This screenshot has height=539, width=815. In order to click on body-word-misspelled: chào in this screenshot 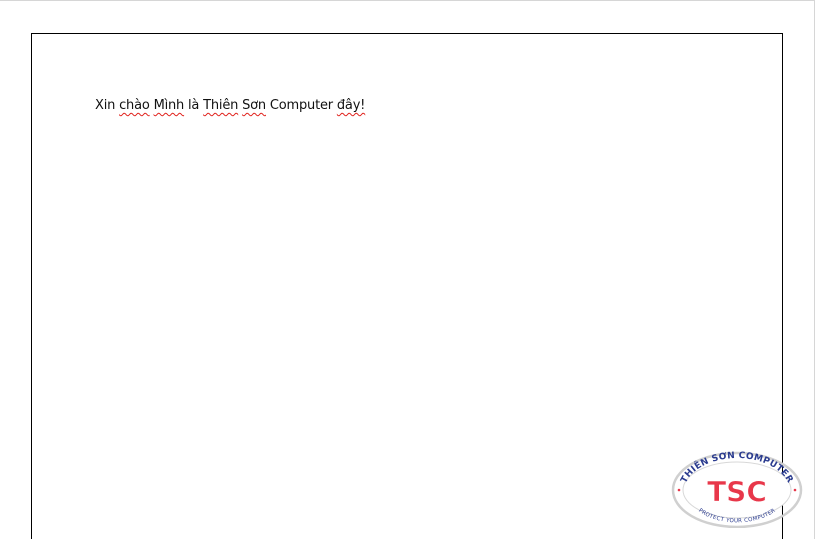, I will do `click(134, 105)`.